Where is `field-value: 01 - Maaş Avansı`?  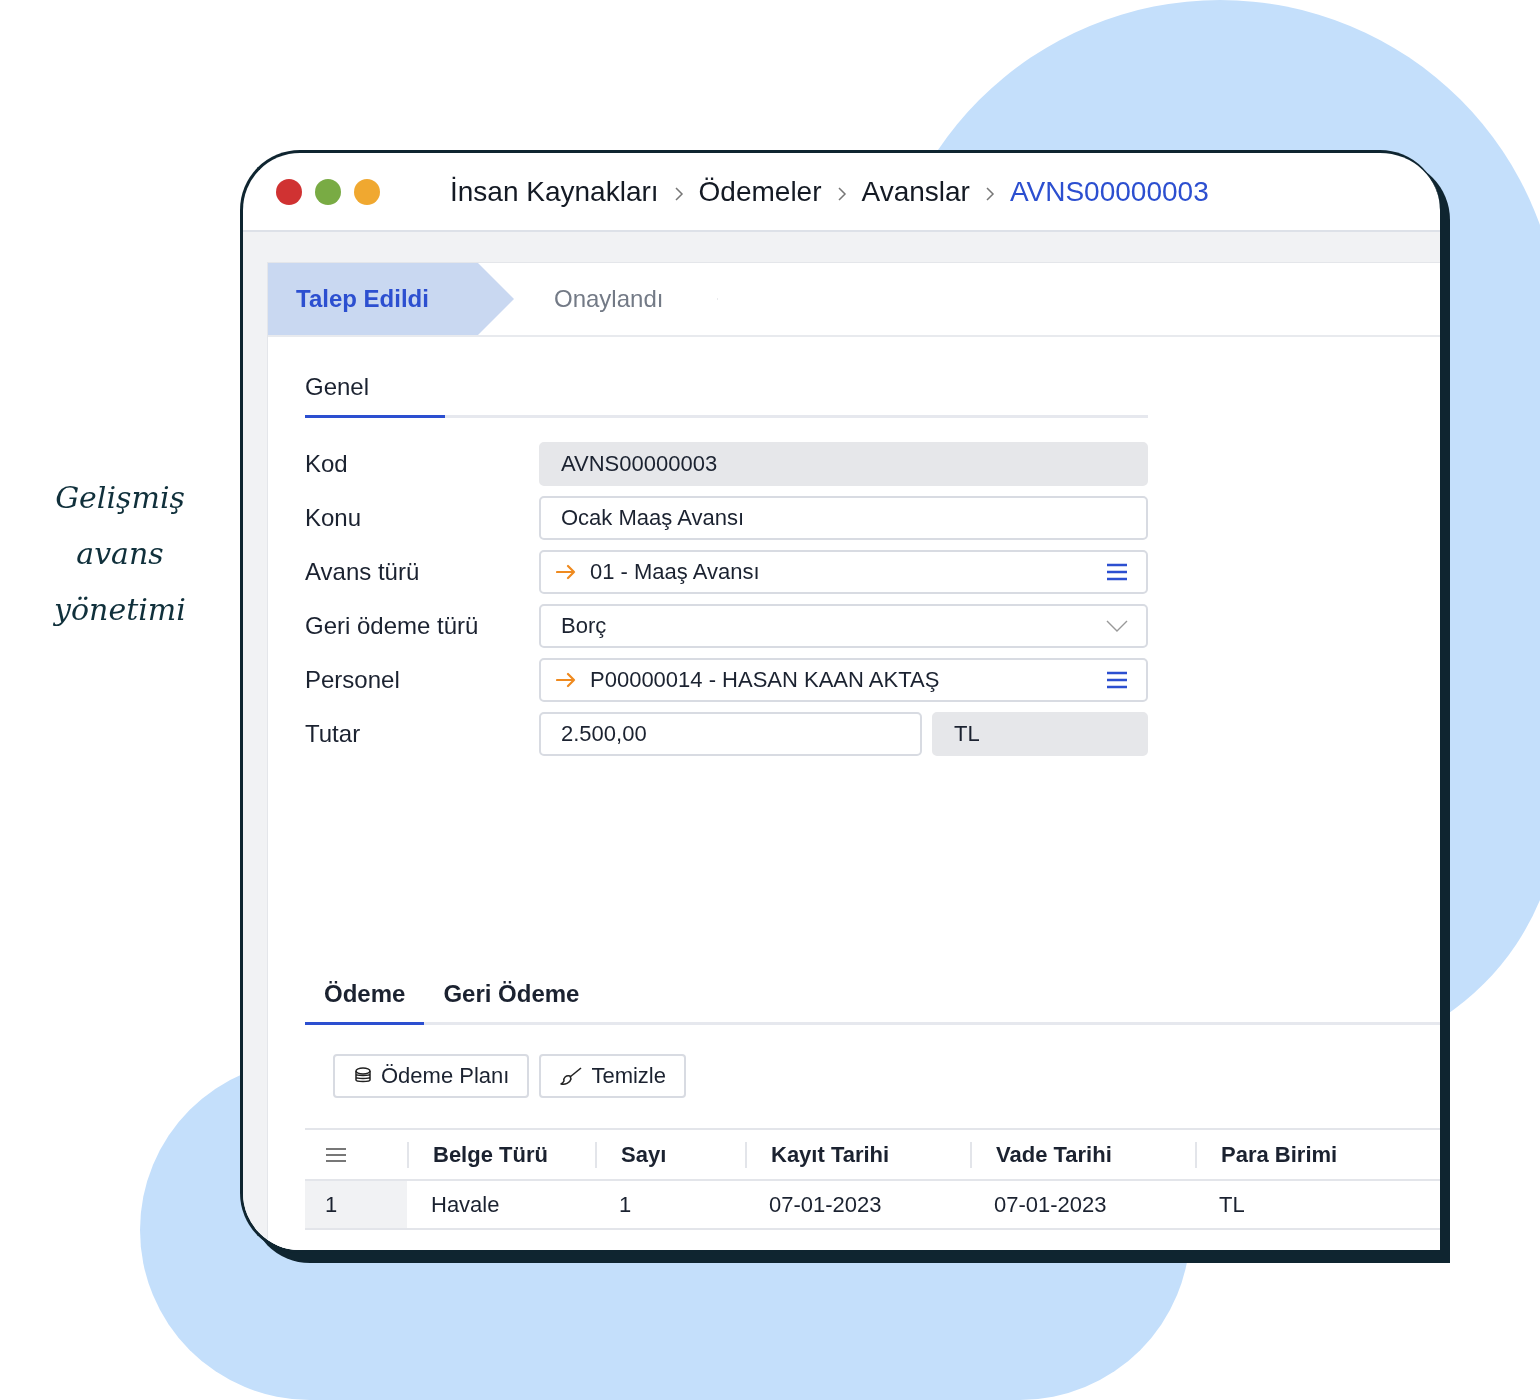
field-value: 01 - Maaş Avansı is located at coordinates (675, 572).